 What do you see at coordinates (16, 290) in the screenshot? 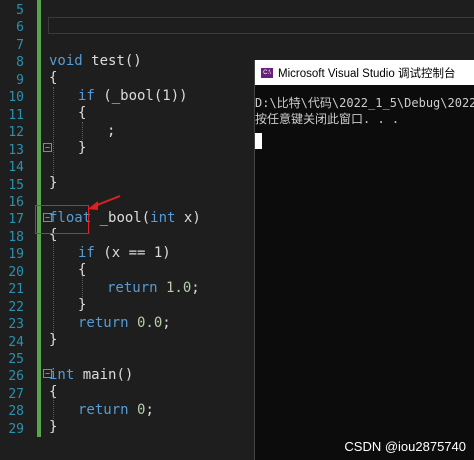
I see `line-number: 21` at bounding box center [16, 290].